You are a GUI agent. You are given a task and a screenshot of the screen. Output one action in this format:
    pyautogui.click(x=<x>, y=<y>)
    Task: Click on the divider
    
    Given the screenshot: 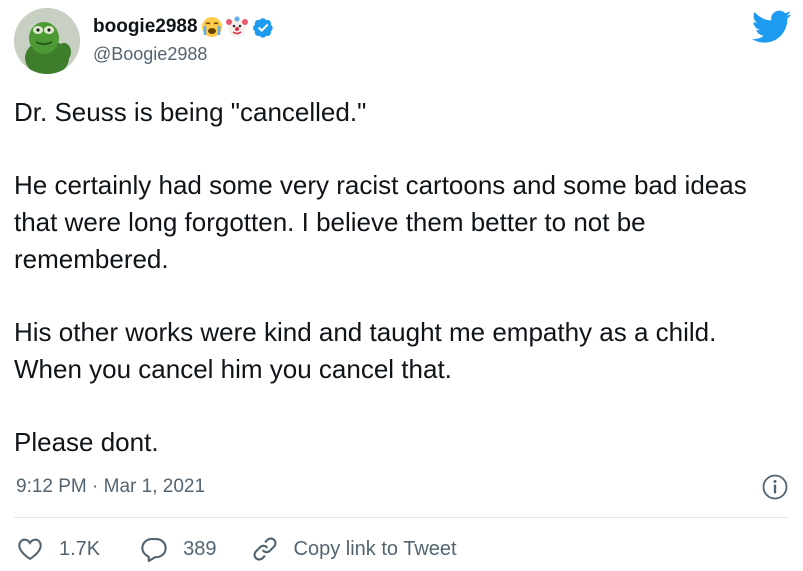 What is the action you would take?
    pyautogui.click(x=401, y=517)
    